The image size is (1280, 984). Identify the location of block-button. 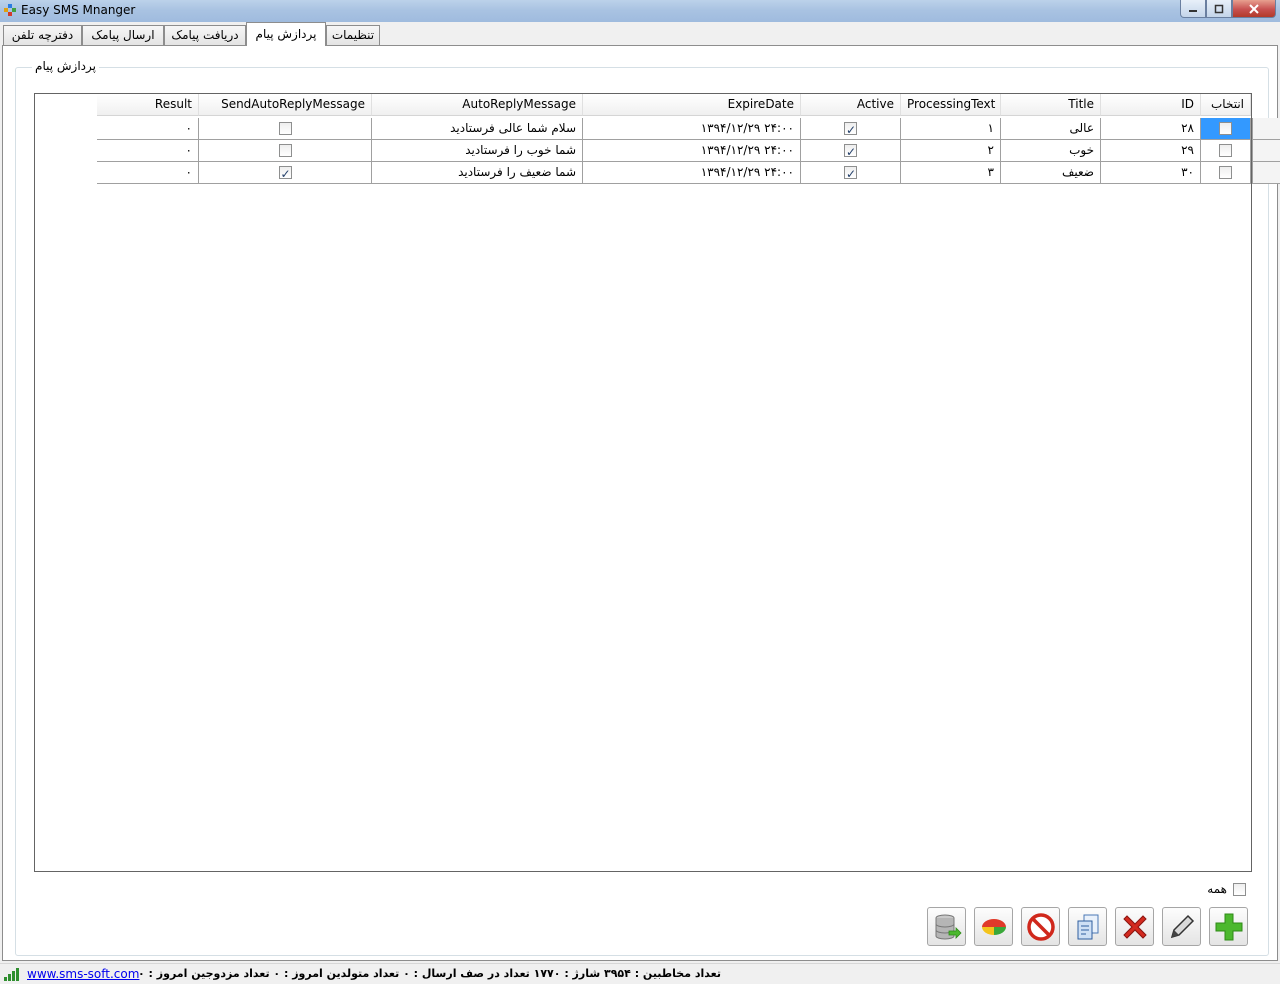
(1040, 926).